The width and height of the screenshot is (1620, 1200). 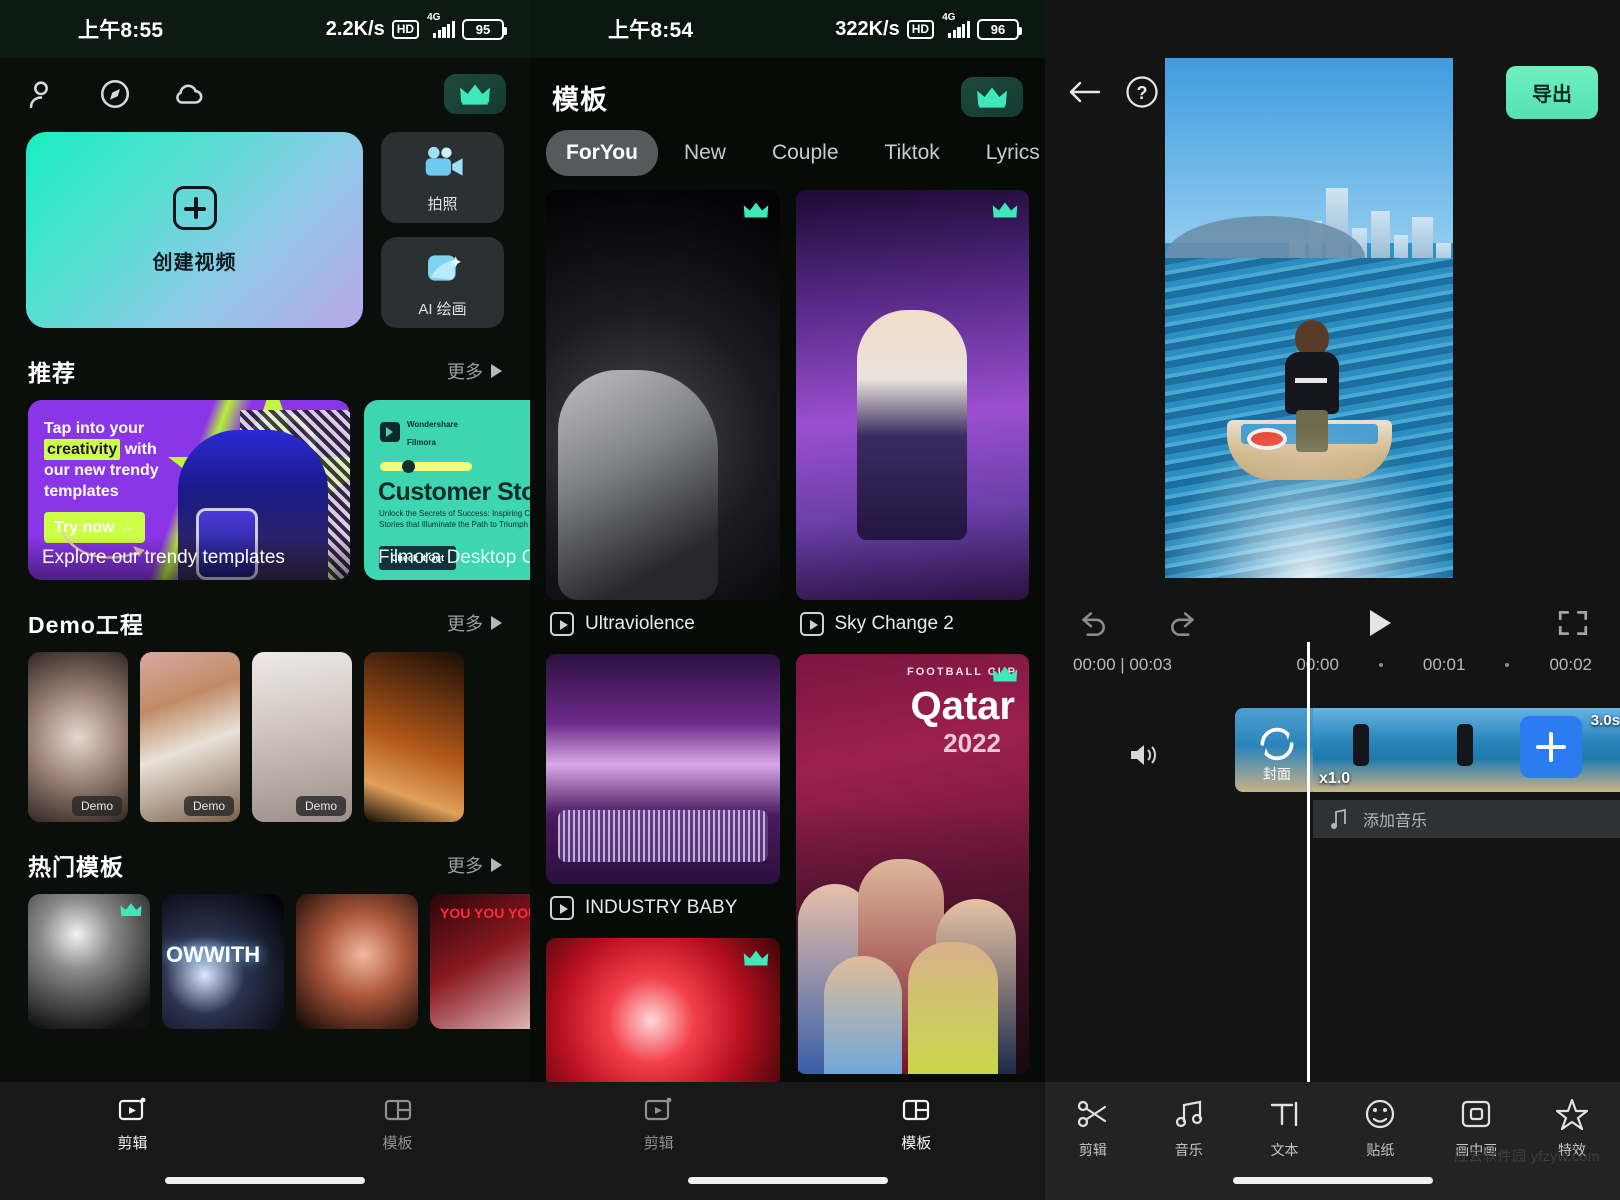 I want to click on battery-icon: 95, so click(x=484, y=29).